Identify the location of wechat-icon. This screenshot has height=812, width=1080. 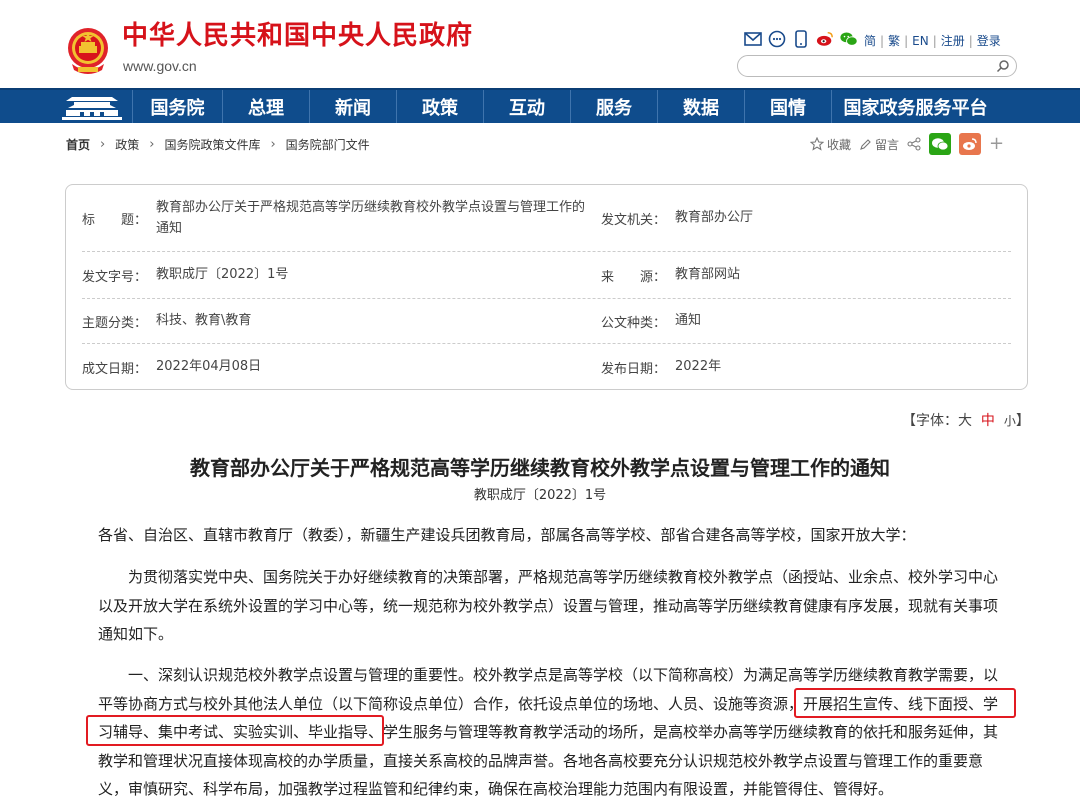
(849, 39).